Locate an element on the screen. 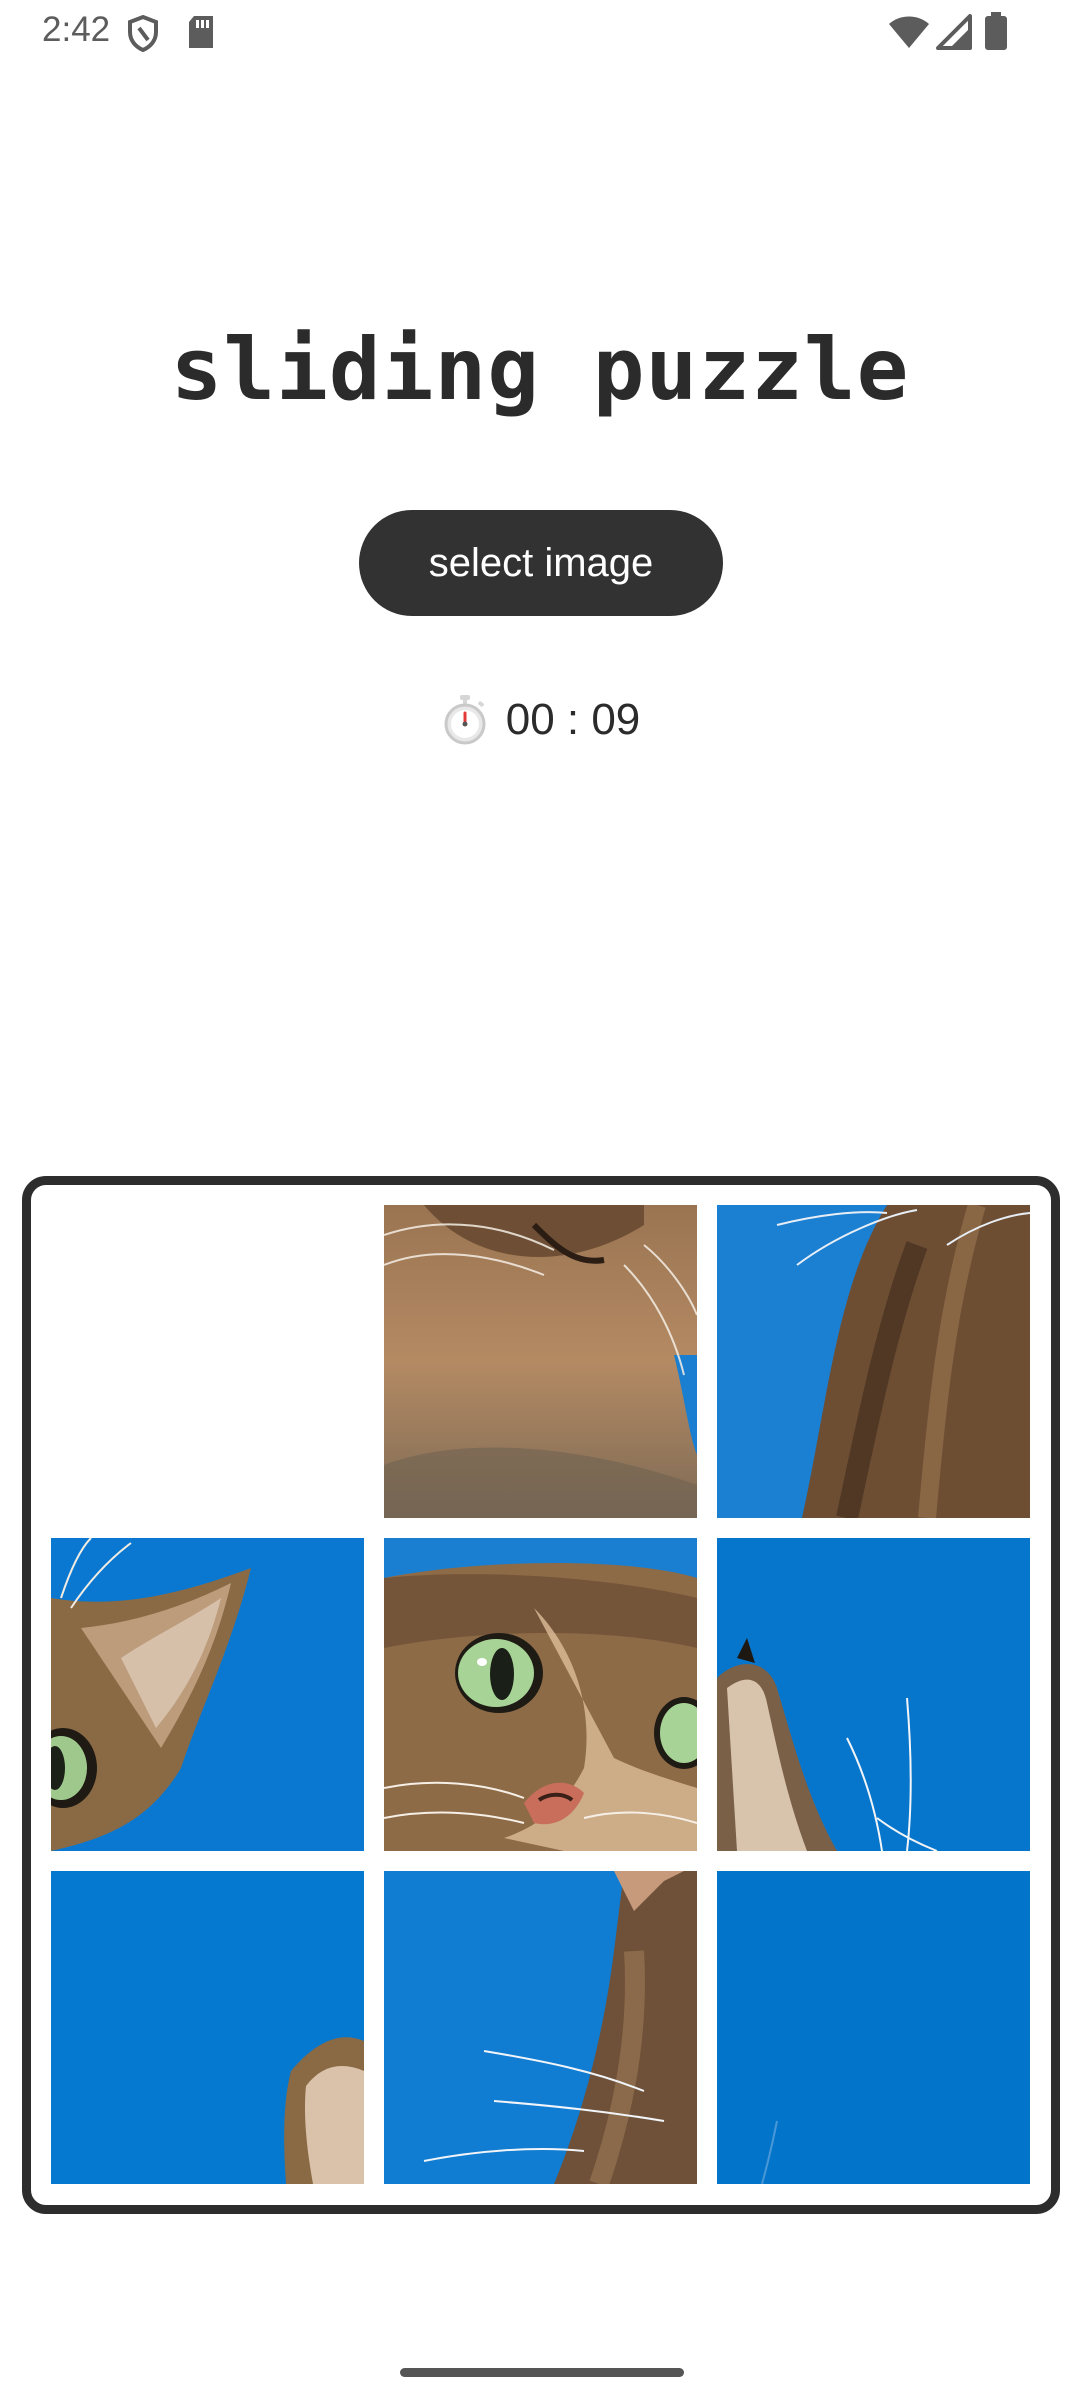  puzzle-empty-slot is located at coordinates (207, 1361).